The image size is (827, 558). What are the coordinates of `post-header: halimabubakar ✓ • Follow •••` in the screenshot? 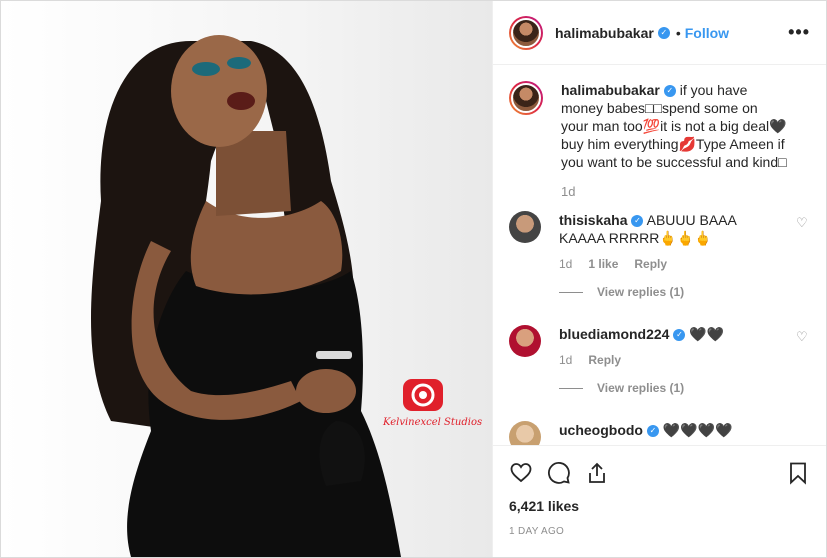 It's located at (659, 33).